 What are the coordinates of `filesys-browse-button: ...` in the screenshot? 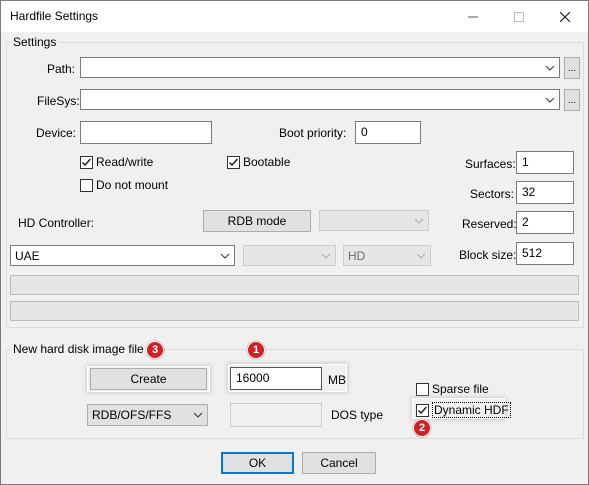 It's located at (572, 100).